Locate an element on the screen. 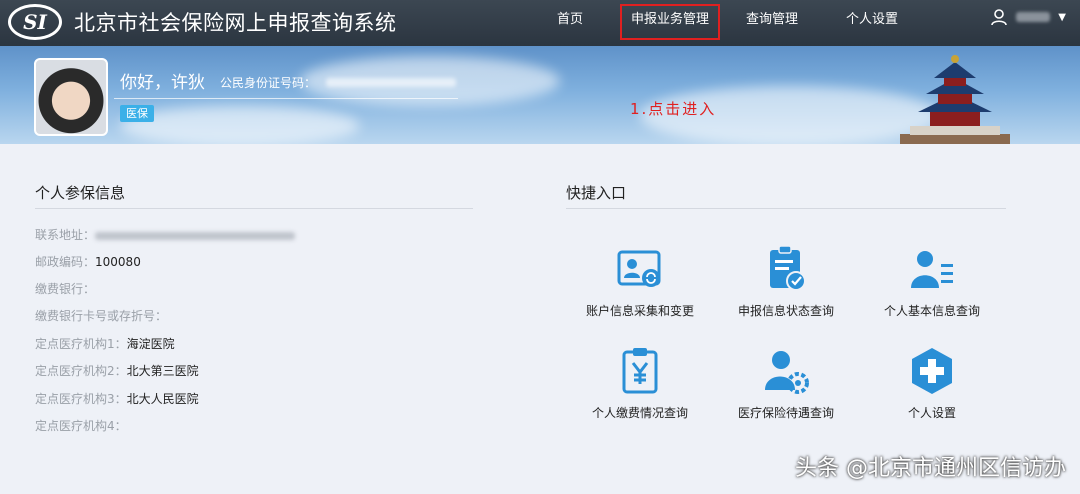  quick-basic-info: 个人基本信息查询 is located at coordinates (932, 281).